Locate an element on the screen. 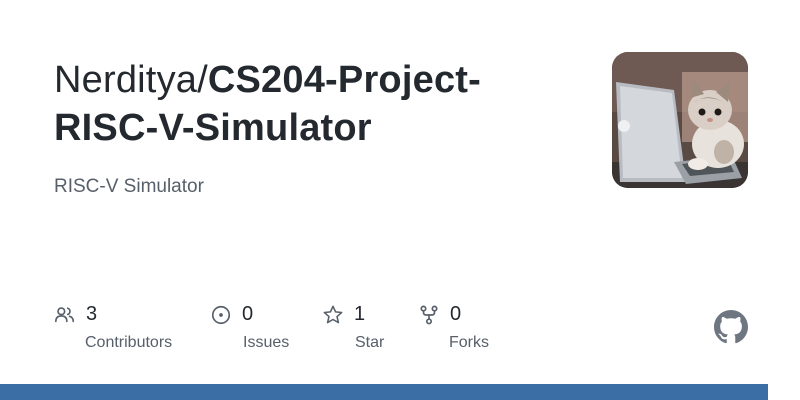 The image size is (800, 400). people-icon is located at coordinates (65, 315).